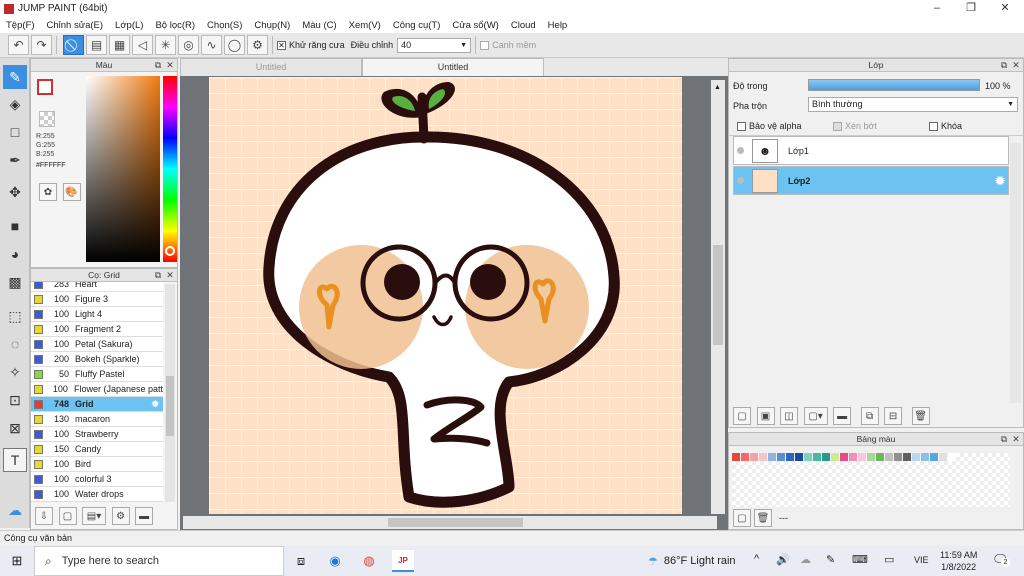 This screenshot has width=1024, height=576. Describe the element at coordinates (871, 150) in the screenshot. I see `layer-row: ☻ Lớp1` at that location.